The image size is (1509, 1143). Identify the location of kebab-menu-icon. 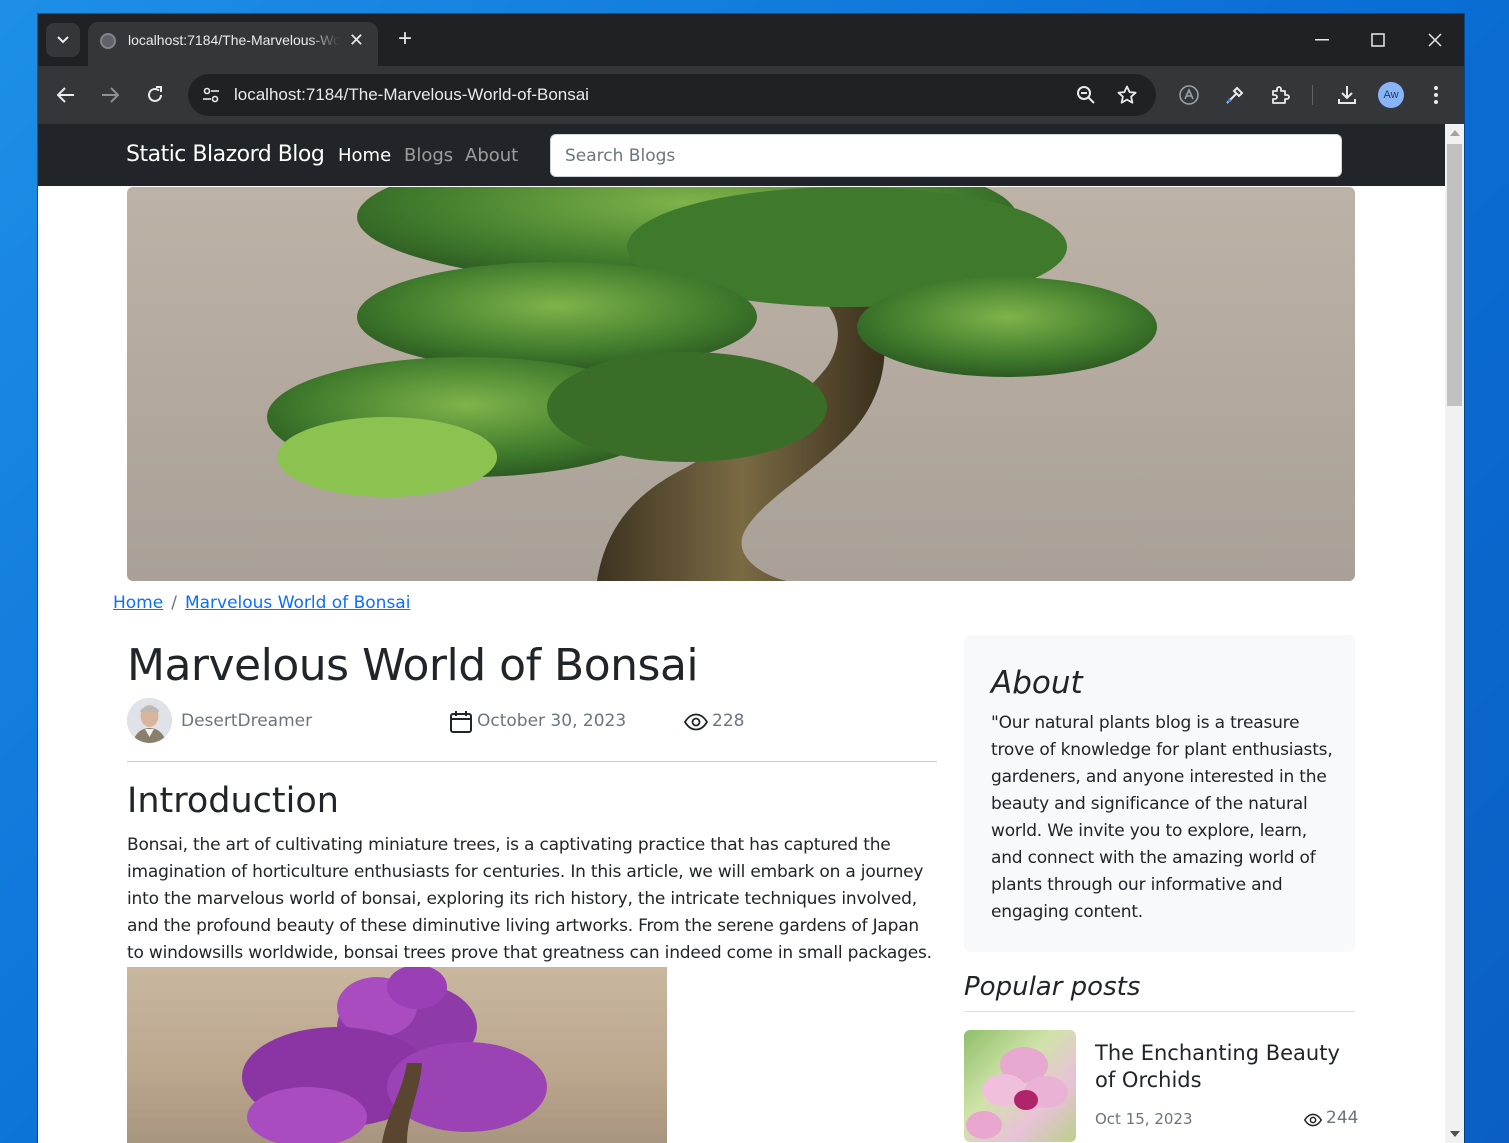
(1436, 95).